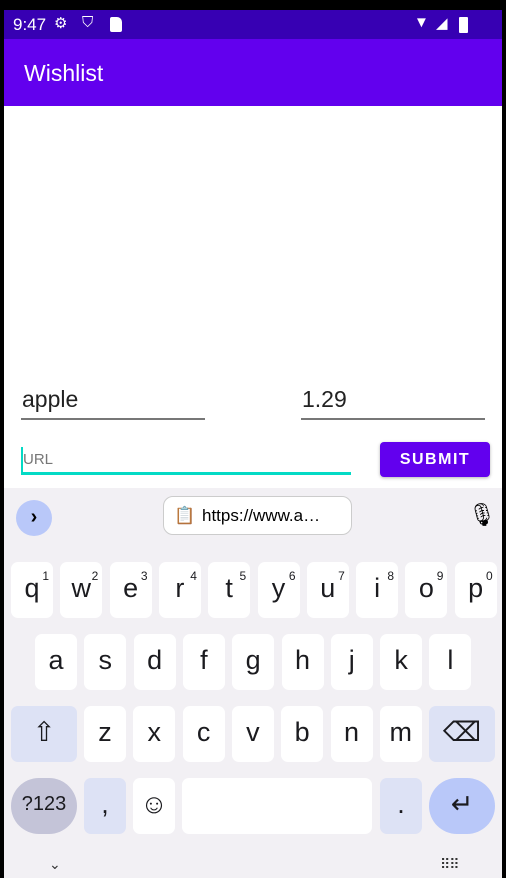 The height and width of the screenshot is (878, 506). What do you see at coordinates (64, 73) in the screenshot?
I see `app-title: Wishlist` at bounding box center [64, 73].